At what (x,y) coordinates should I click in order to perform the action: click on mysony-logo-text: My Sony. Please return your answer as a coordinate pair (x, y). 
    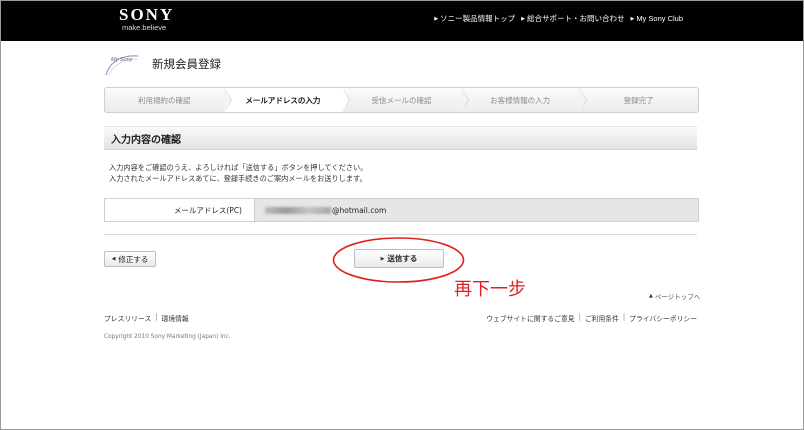
    Looking at the image, I should click on (122, 60).